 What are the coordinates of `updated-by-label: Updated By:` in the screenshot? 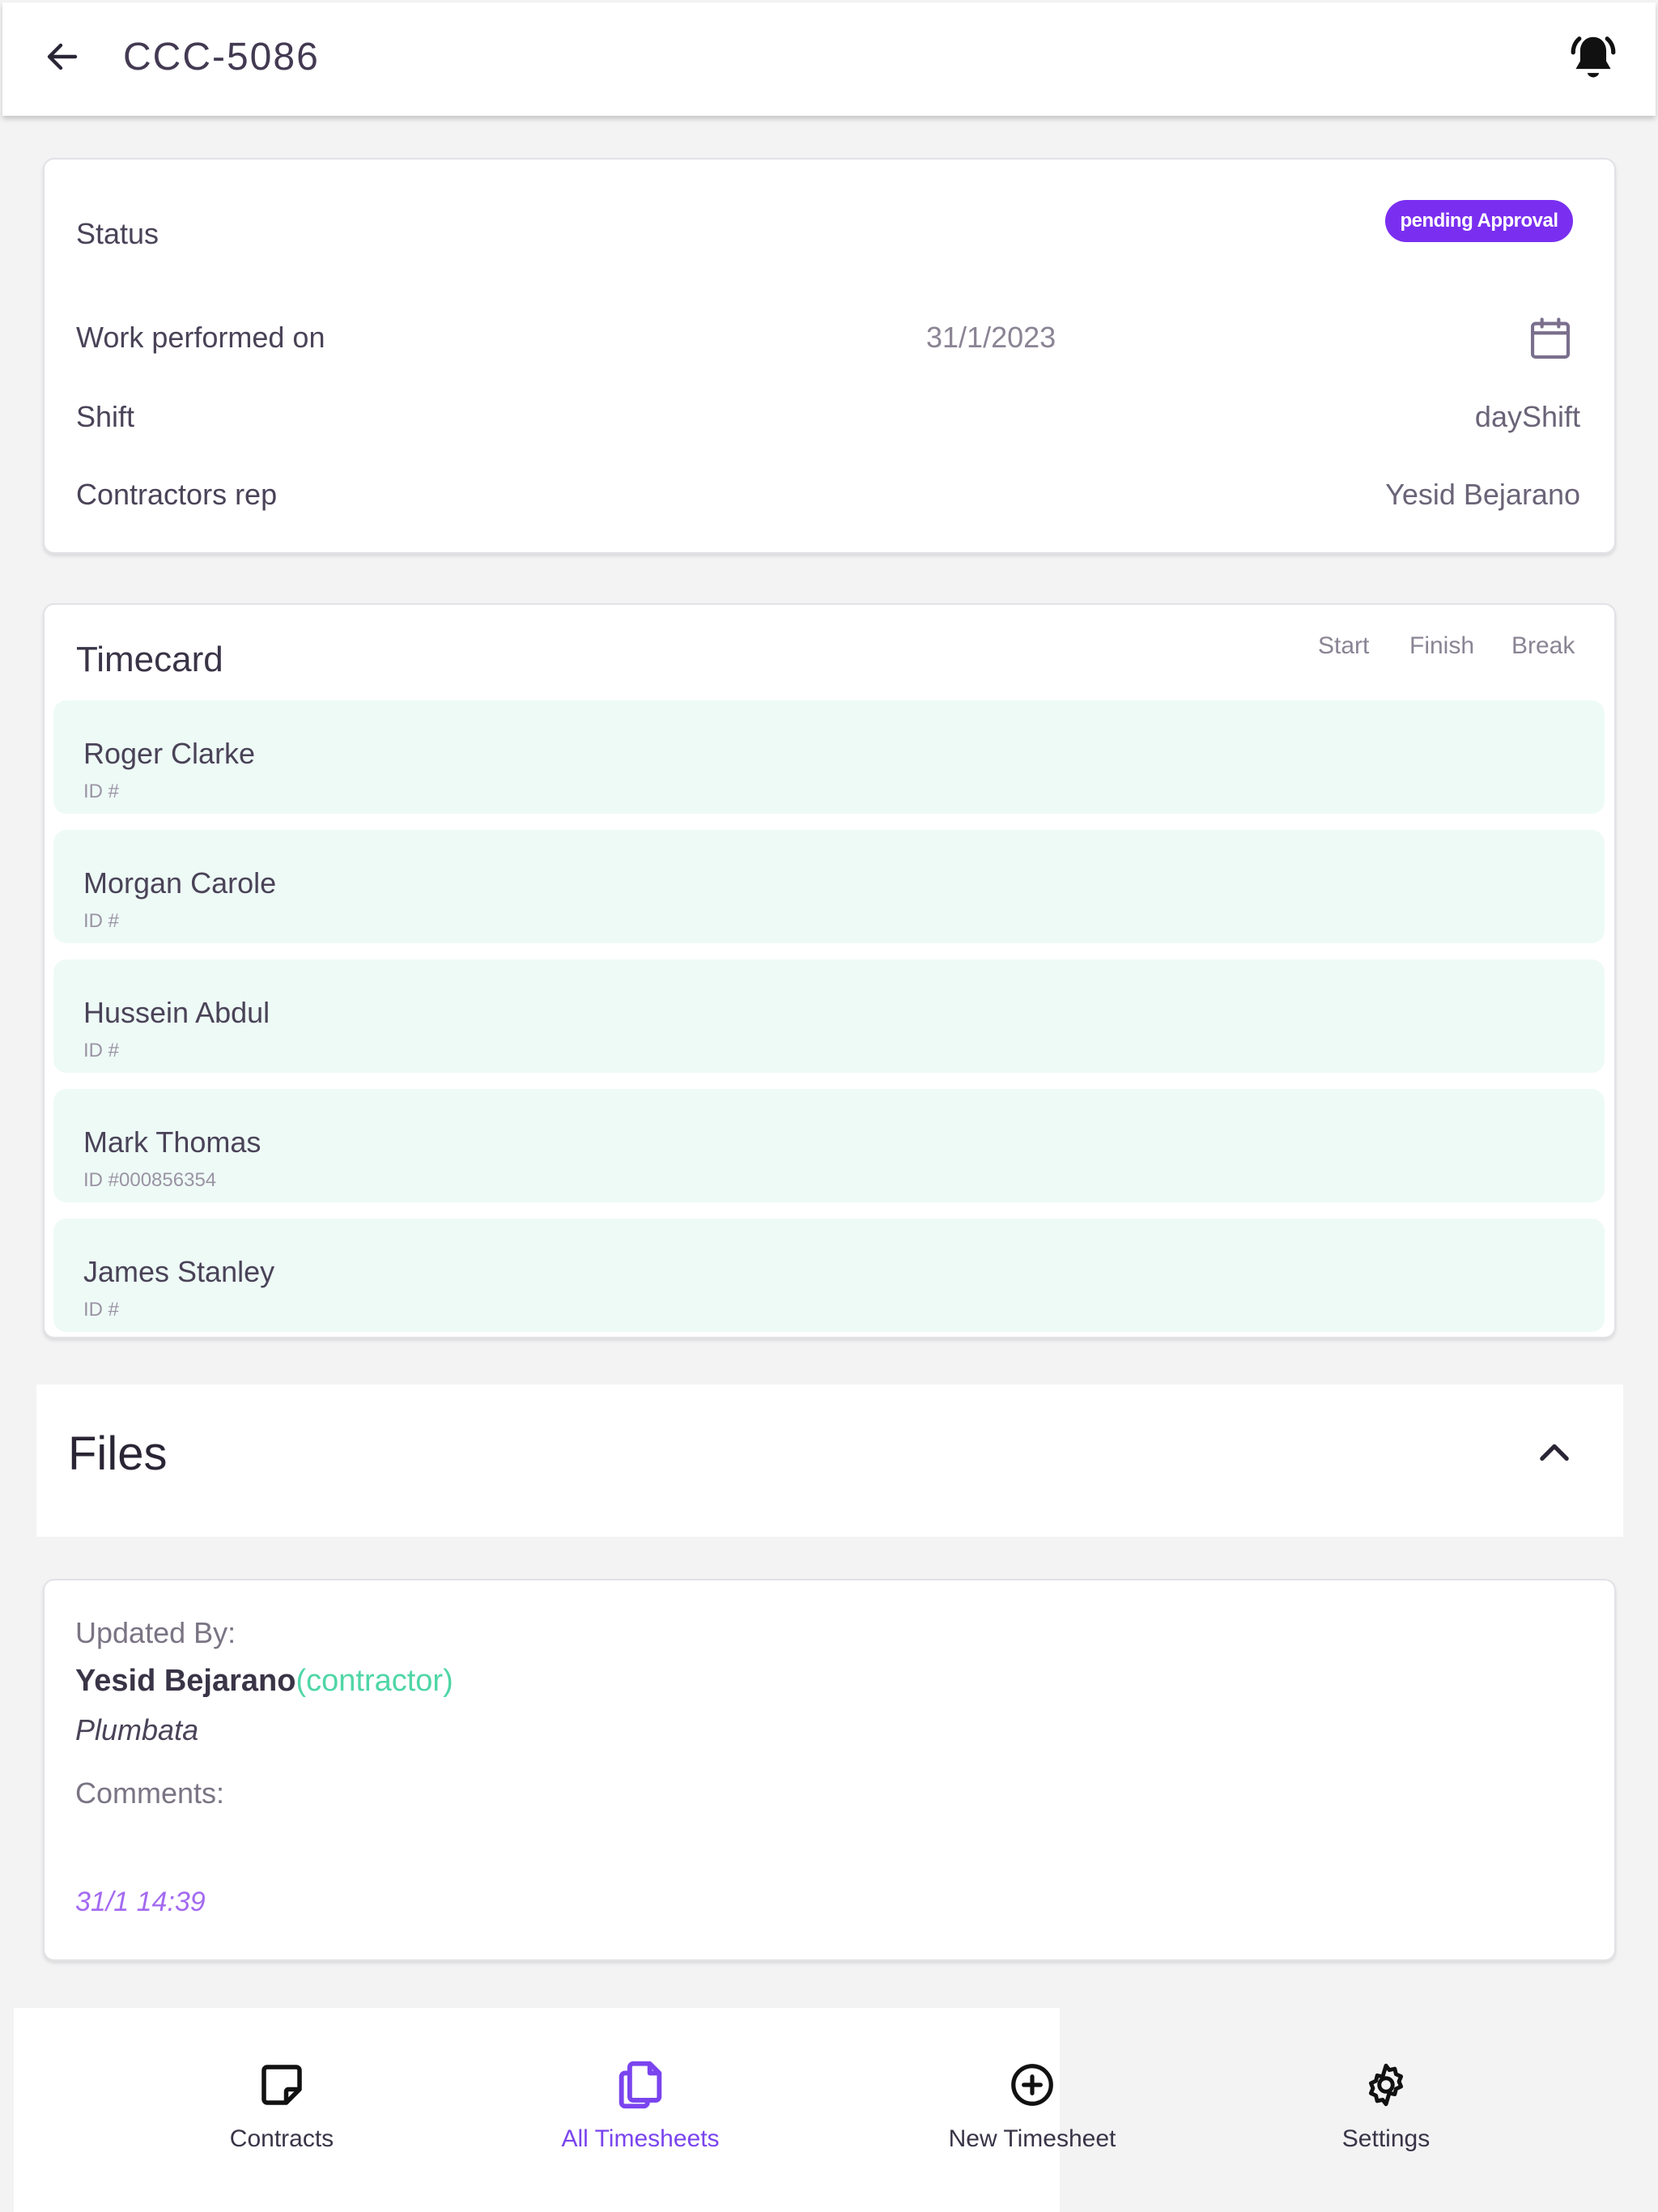 It's located at (155, 1633).